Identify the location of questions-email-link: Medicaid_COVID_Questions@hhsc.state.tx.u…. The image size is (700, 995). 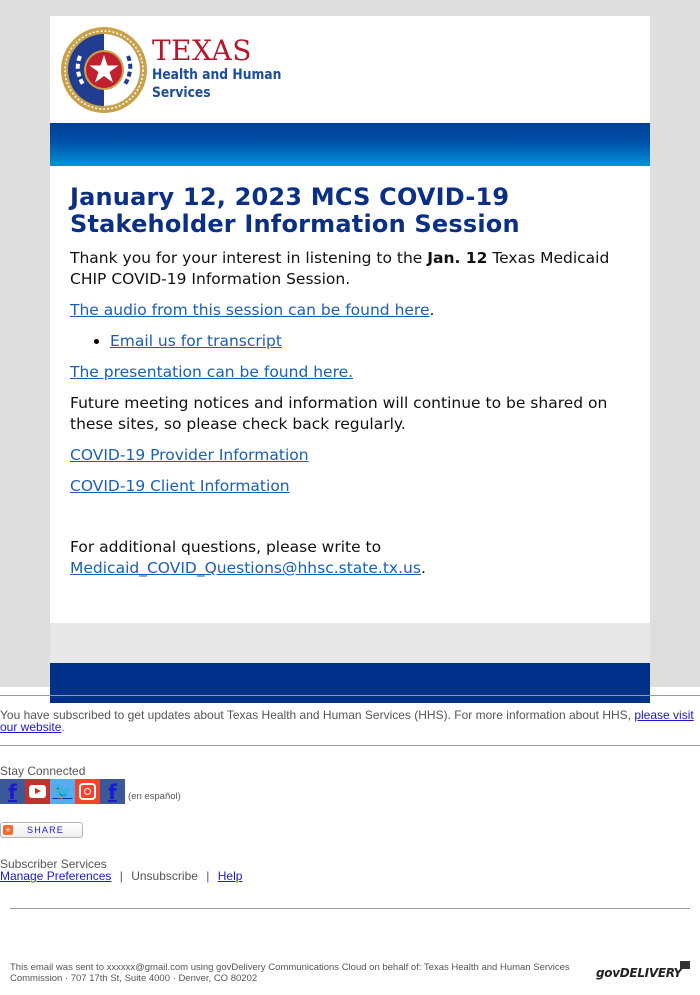
(245, 568).